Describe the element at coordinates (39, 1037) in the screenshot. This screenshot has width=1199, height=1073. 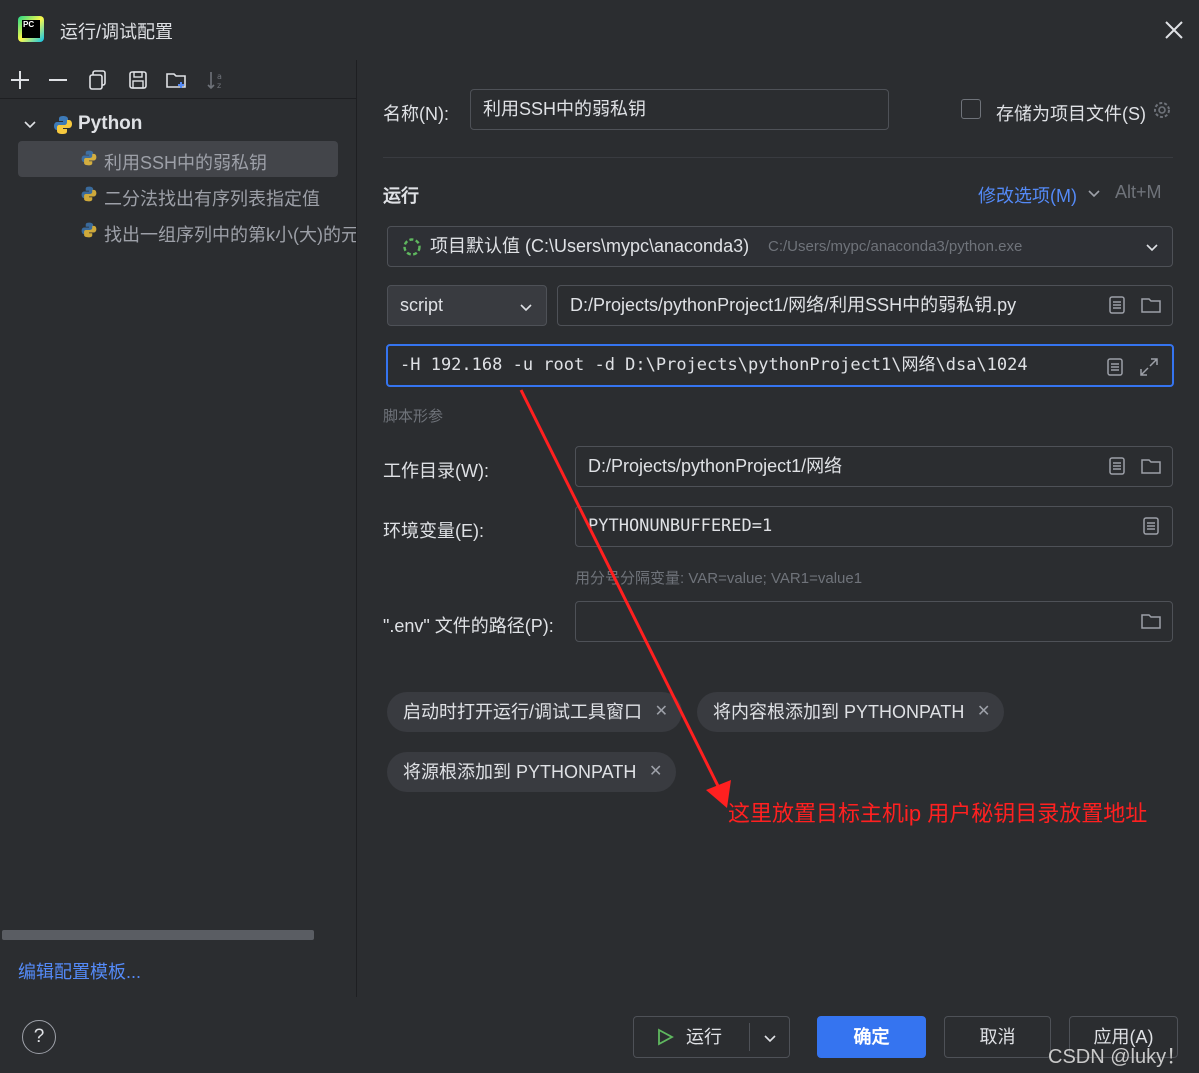
I see `help-button: ?` at that location.